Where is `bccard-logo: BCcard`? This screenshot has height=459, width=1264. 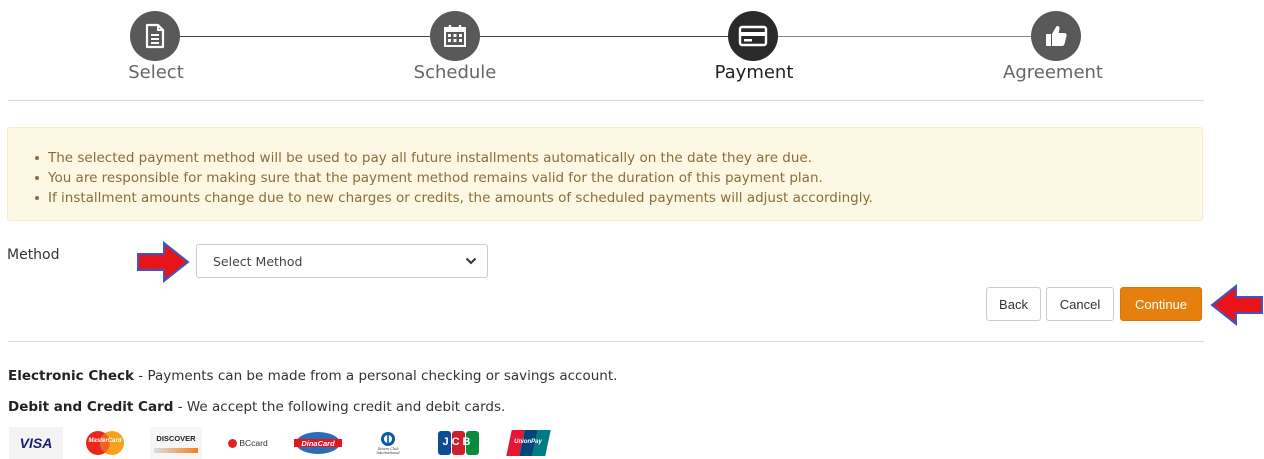 bccard-logo: BCcard is located at coordinates (248, 443).